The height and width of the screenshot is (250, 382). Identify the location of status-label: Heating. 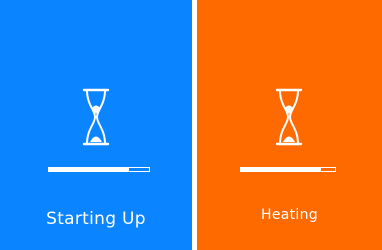
(289, 215).